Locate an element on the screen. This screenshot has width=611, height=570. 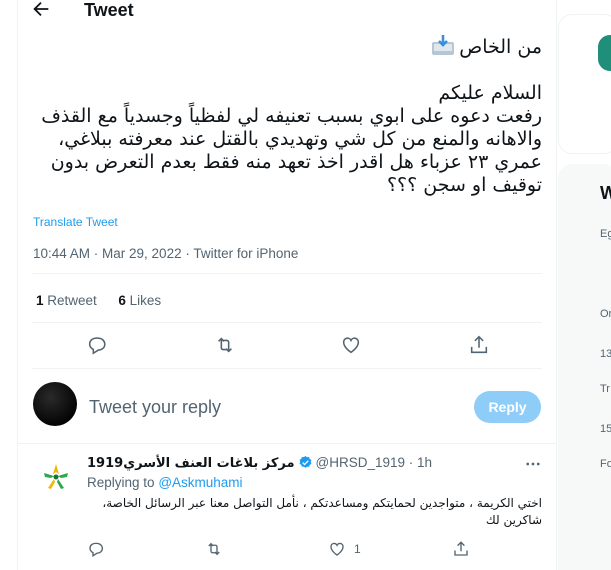
tweet-line-1: من الخاص is located at coordinates (486, 46).